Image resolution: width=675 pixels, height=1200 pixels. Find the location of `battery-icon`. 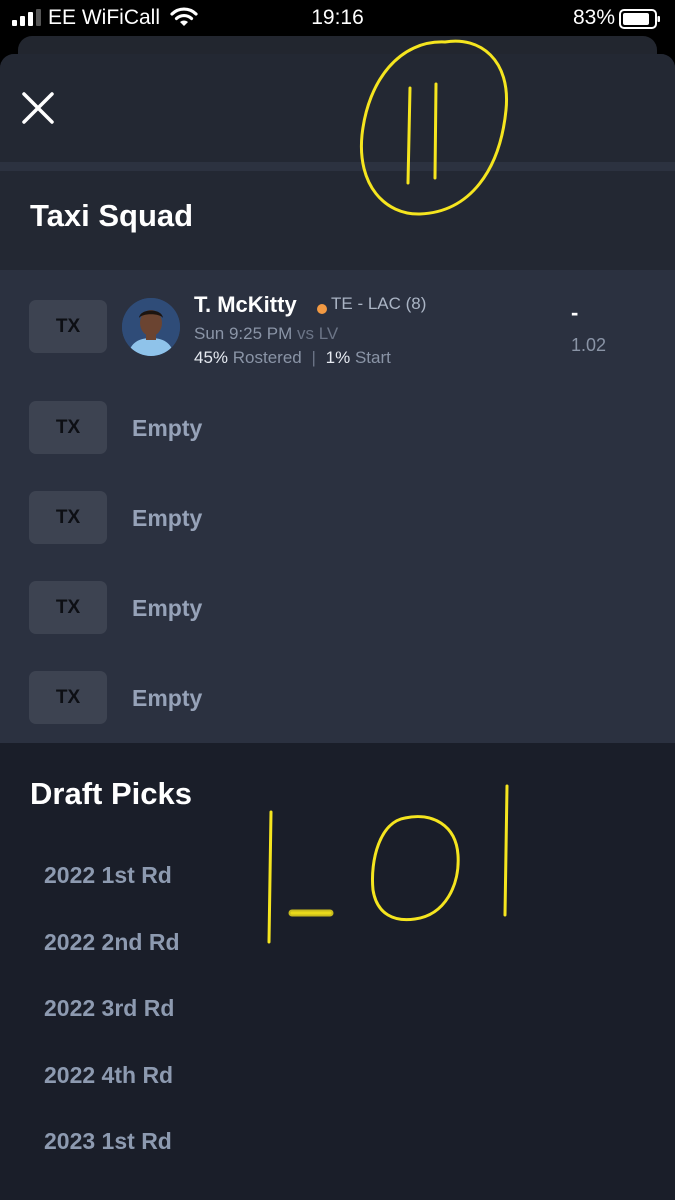

battery-icon is located at coordinates (639, 19).